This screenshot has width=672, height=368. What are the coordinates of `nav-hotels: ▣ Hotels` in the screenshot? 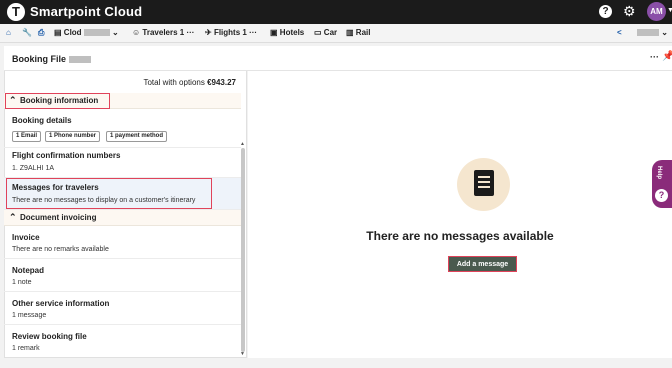 It's located at (287, 32).